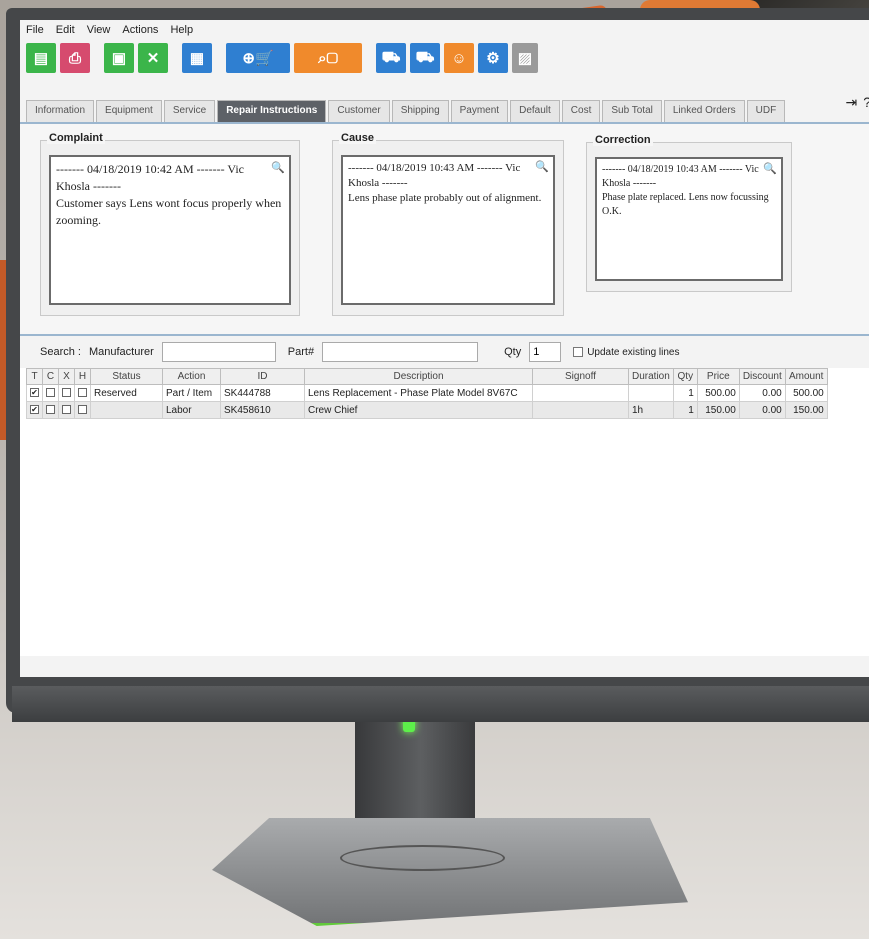  What do you see at coordinates (150, 169) in the screenshot?
I see `complaint-header: ------- 04/18/2019 10:42 AM ------- Vic` at bounding box center [150, 169].